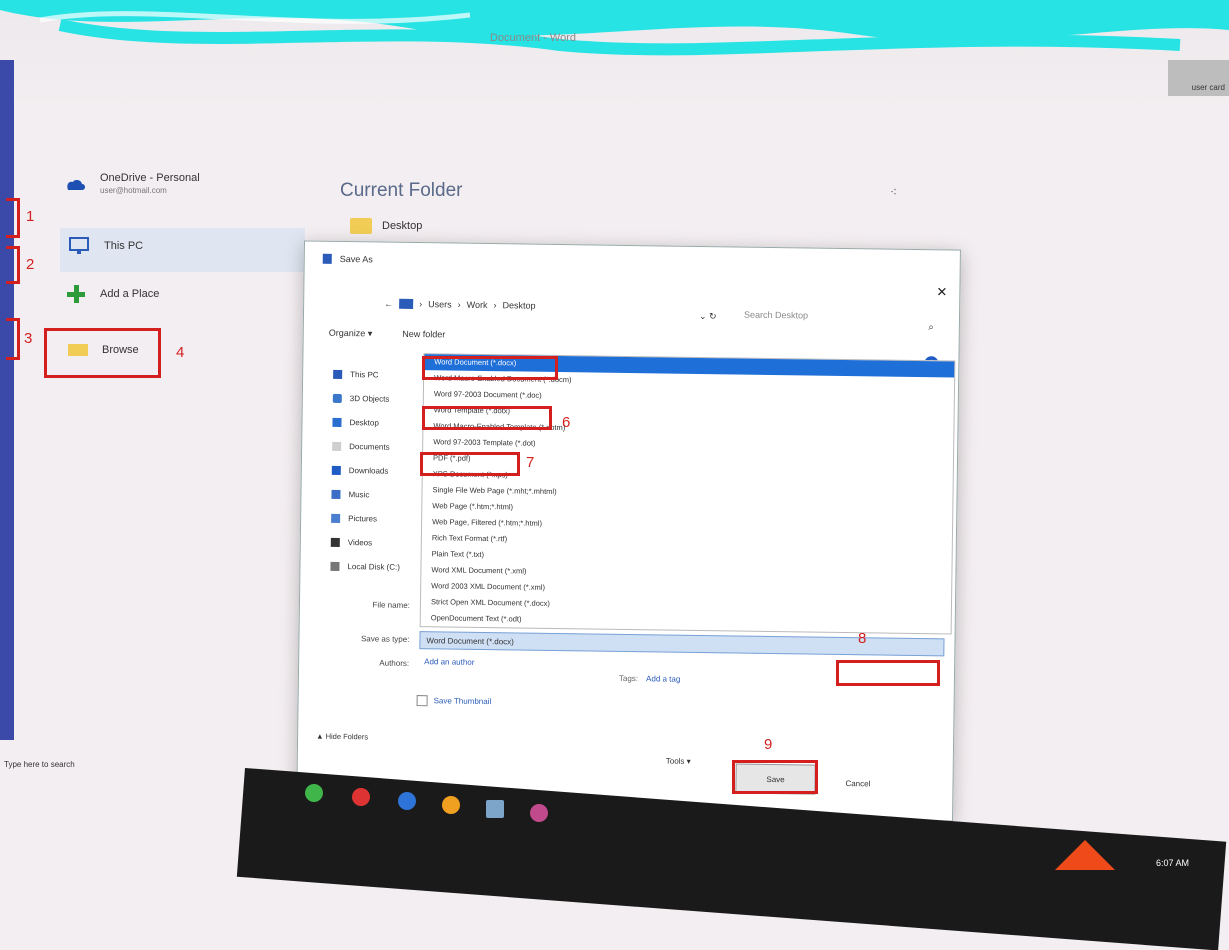  What do you see at coordinates (74, 184) in the screenshot?
I see `cloud-icon` at bounding box center [74, 184].